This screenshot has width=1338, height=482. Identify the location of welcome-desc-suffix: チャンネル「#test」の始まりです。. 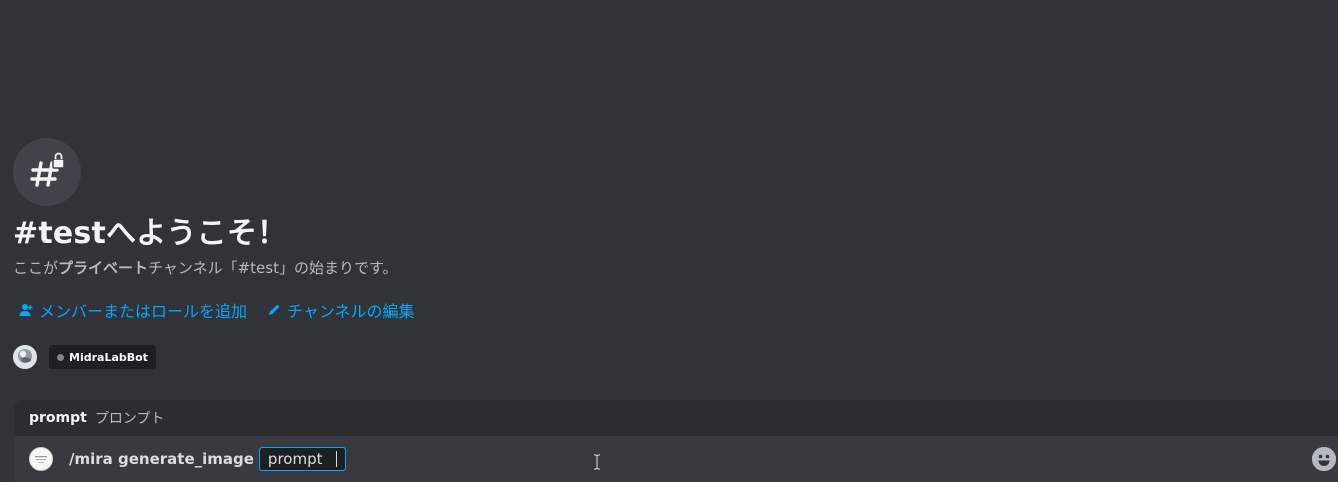
(273, 268).